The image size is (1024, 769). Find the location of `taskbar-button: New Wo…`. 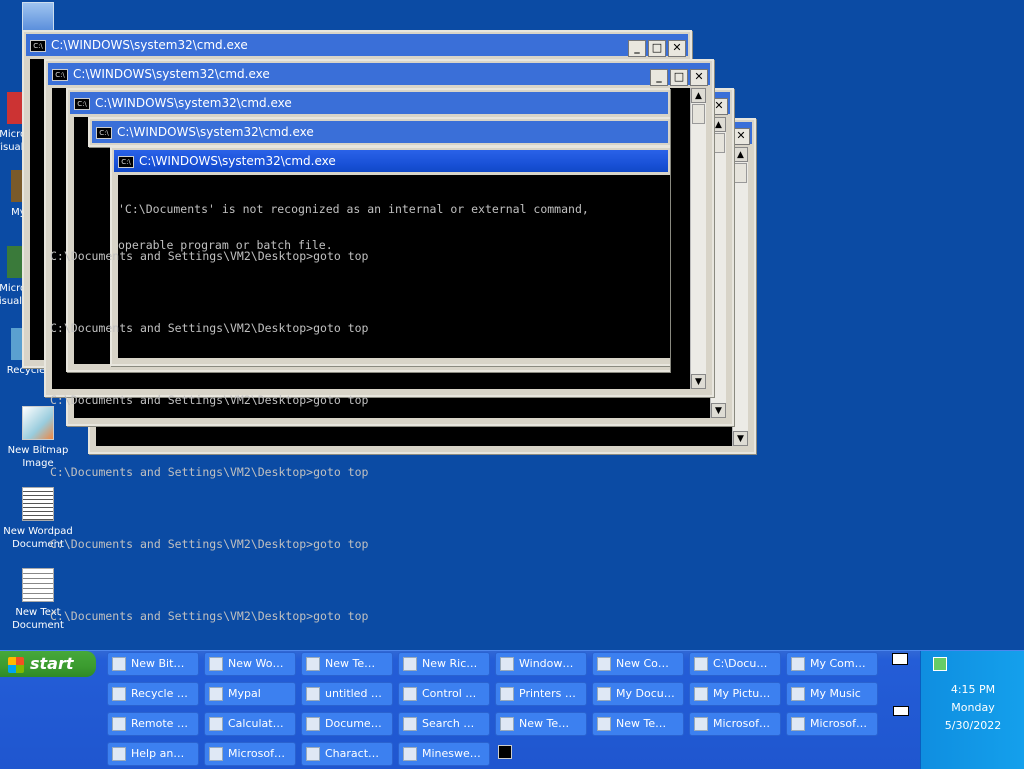

taskbar-button: New Wo… is located at coordinates (250, 664).